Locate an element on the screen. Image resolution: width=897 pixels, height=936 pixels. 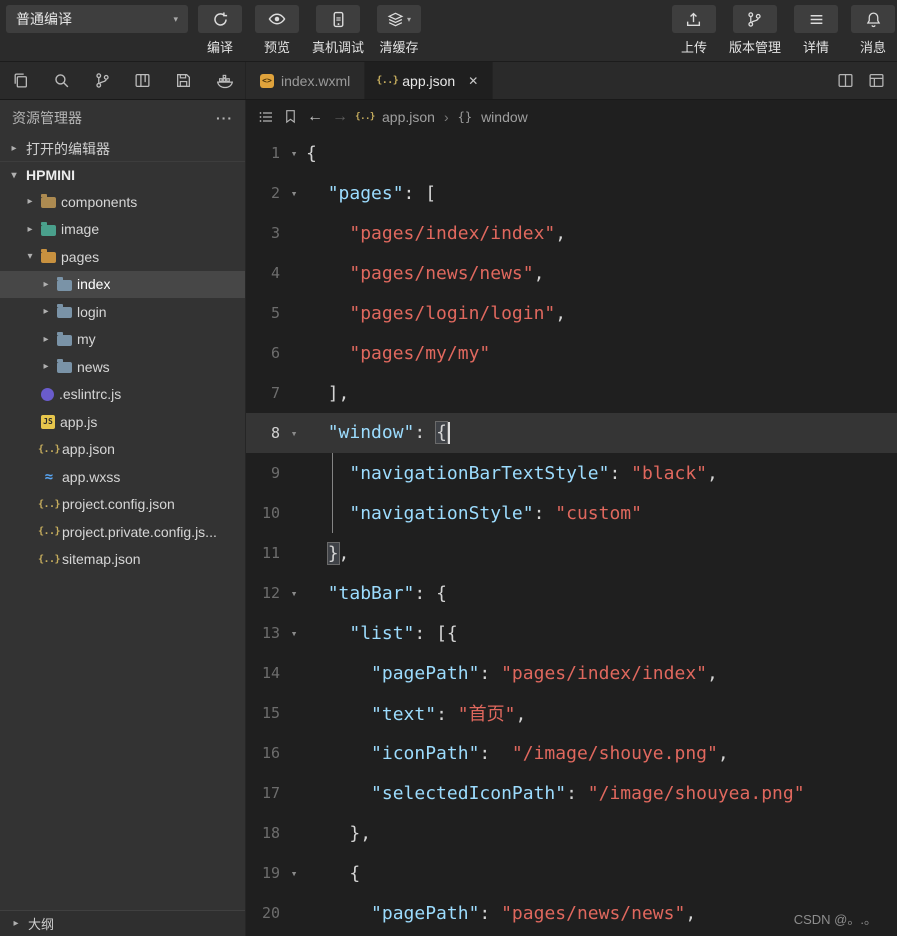
line-number: 16 is located at coordinates (270, 753).